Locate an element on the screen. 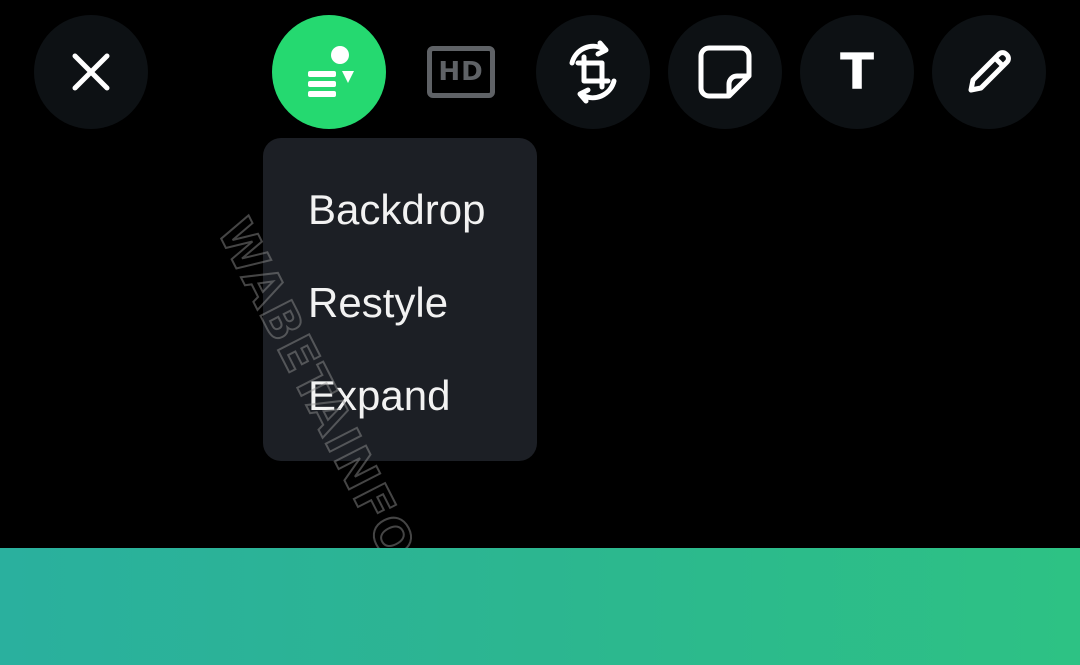 The image size is (1080, 665). ai-edit-button is located at coordinates (329, 72).